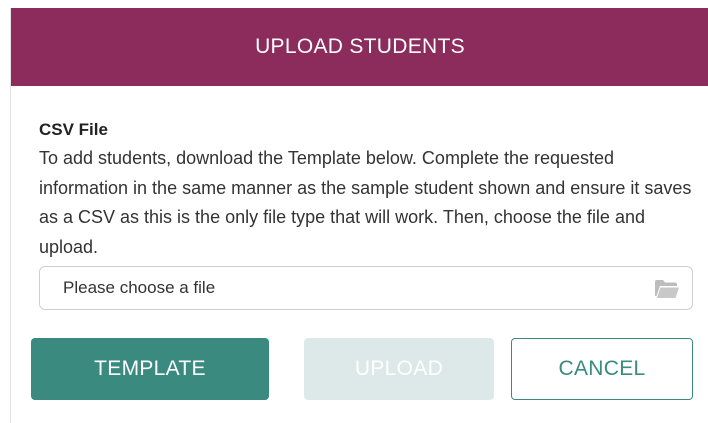 Image resolution: width=708 pixels, height=423 pixels. Describe the element at coordinates (73, 129) in the screenshot. I see `csv-file-label: CSV File` at that location.